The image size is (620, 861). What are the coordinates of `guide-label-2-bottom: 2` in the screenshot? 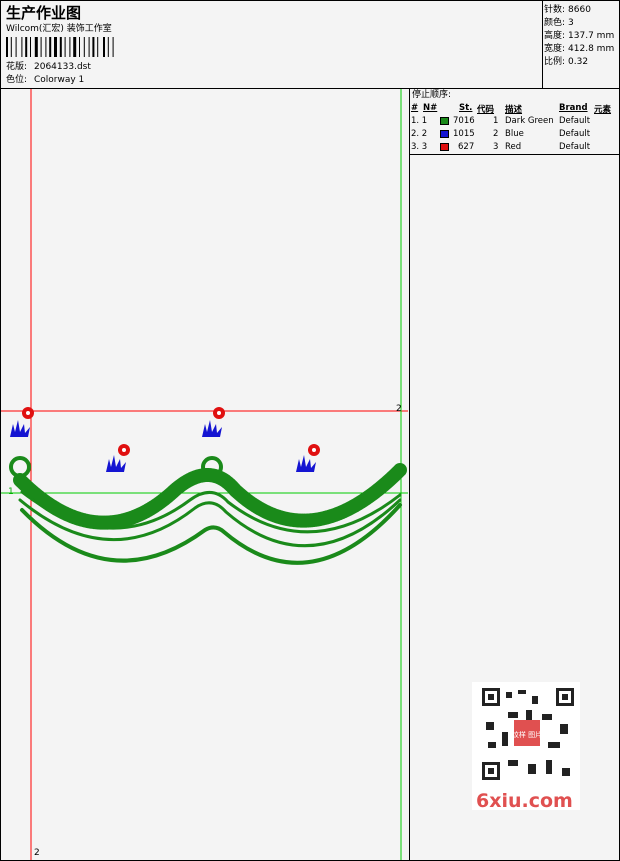 It's located at (37, 853).